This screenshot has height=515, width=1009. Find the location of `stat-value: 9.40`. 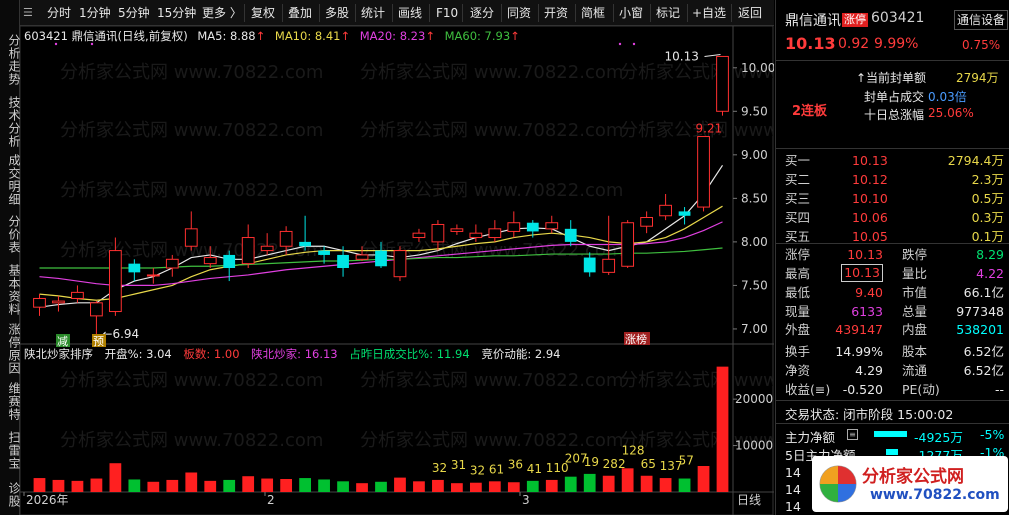

stat-value: 9.40 is located at coordinates (869, 292).